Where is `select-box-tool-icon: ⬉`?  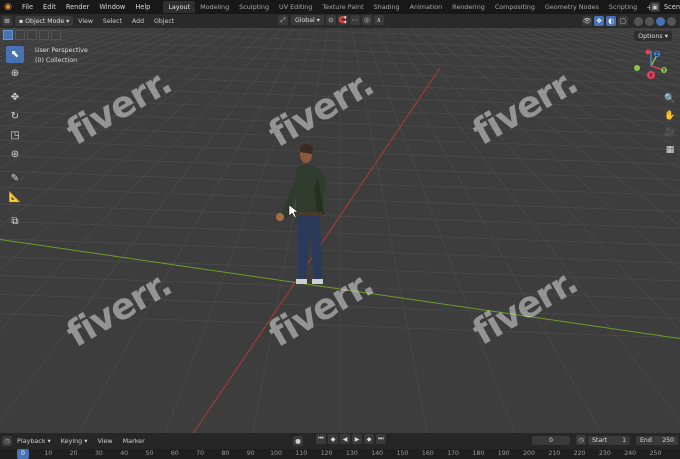
select-box-tool-icon: ⬉ is located at coordinates (15, 54).